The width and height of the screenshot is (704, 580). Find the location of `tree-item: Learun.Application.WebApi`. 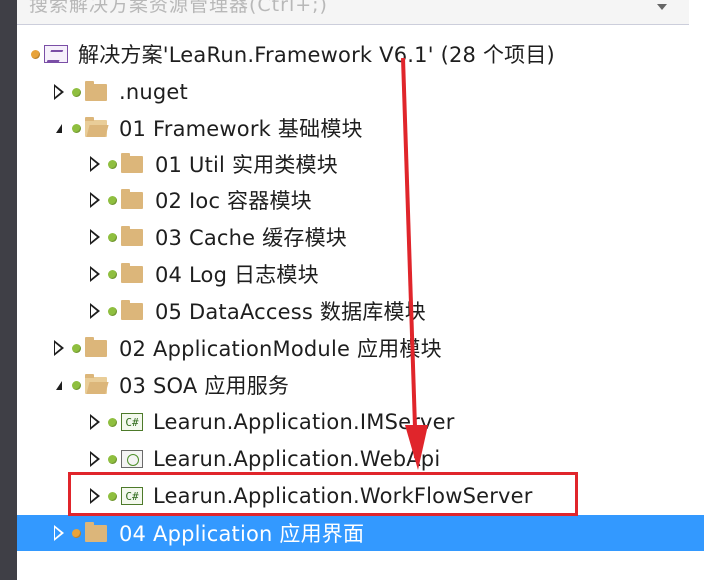

tree-item: Learun.Application.WebApi is located at coordinates (360, 459).